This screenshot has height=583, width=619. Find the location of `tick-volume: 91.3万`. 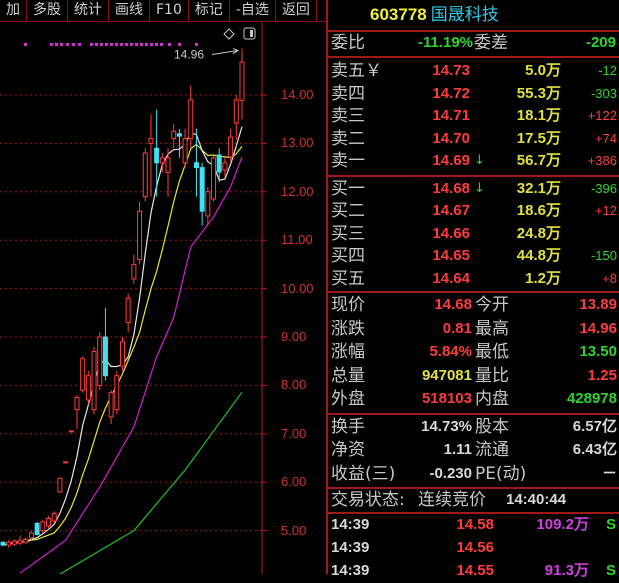

tick-volume: 91.3万 is located at coordinates (566, 571).